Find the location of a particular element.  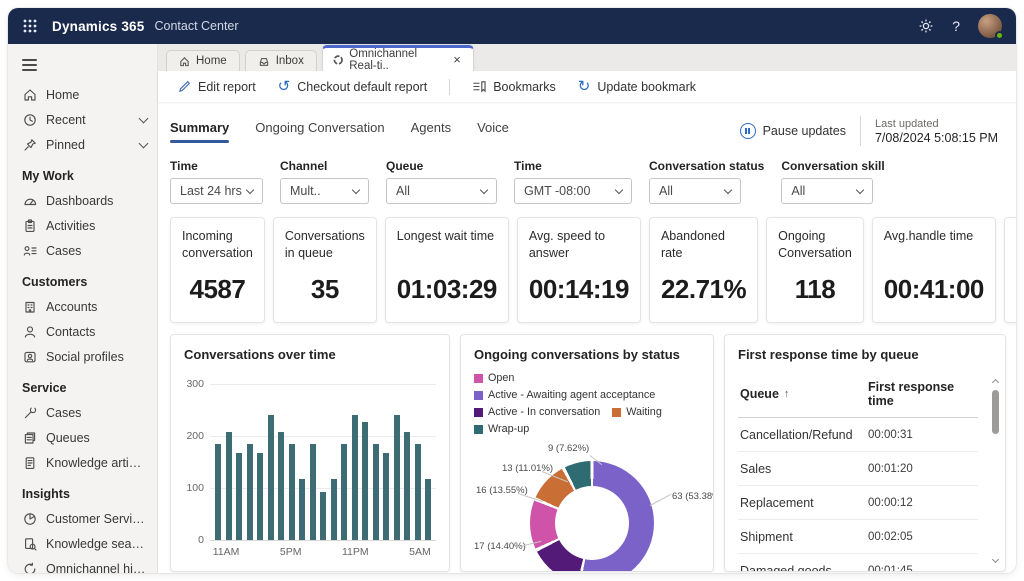

tab-home: Home is located at coordinates (203, 60).